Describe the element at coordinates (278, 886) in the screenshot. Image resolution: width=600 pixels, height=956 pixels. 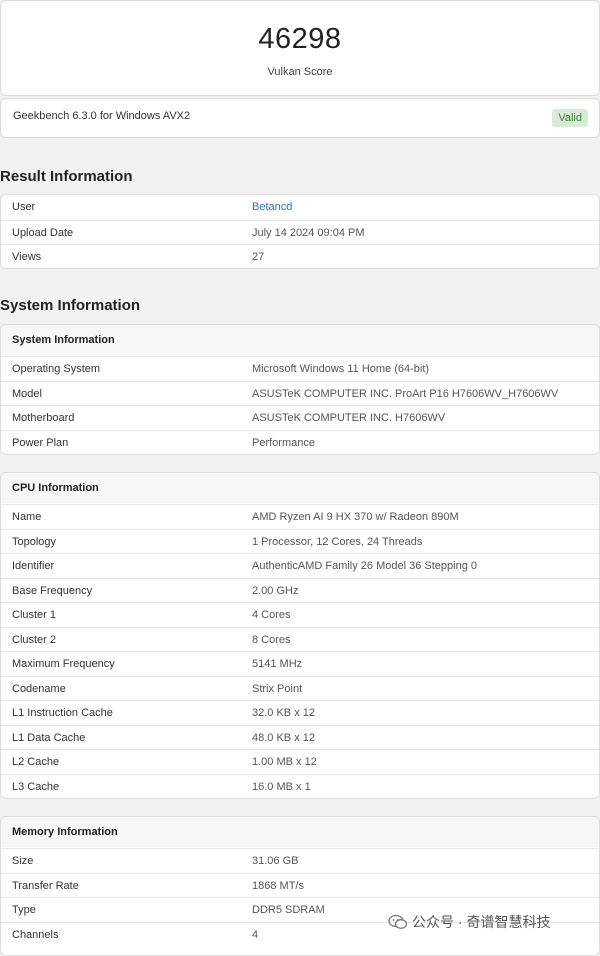
I see `row-value: 1868 MT/s` at that location.